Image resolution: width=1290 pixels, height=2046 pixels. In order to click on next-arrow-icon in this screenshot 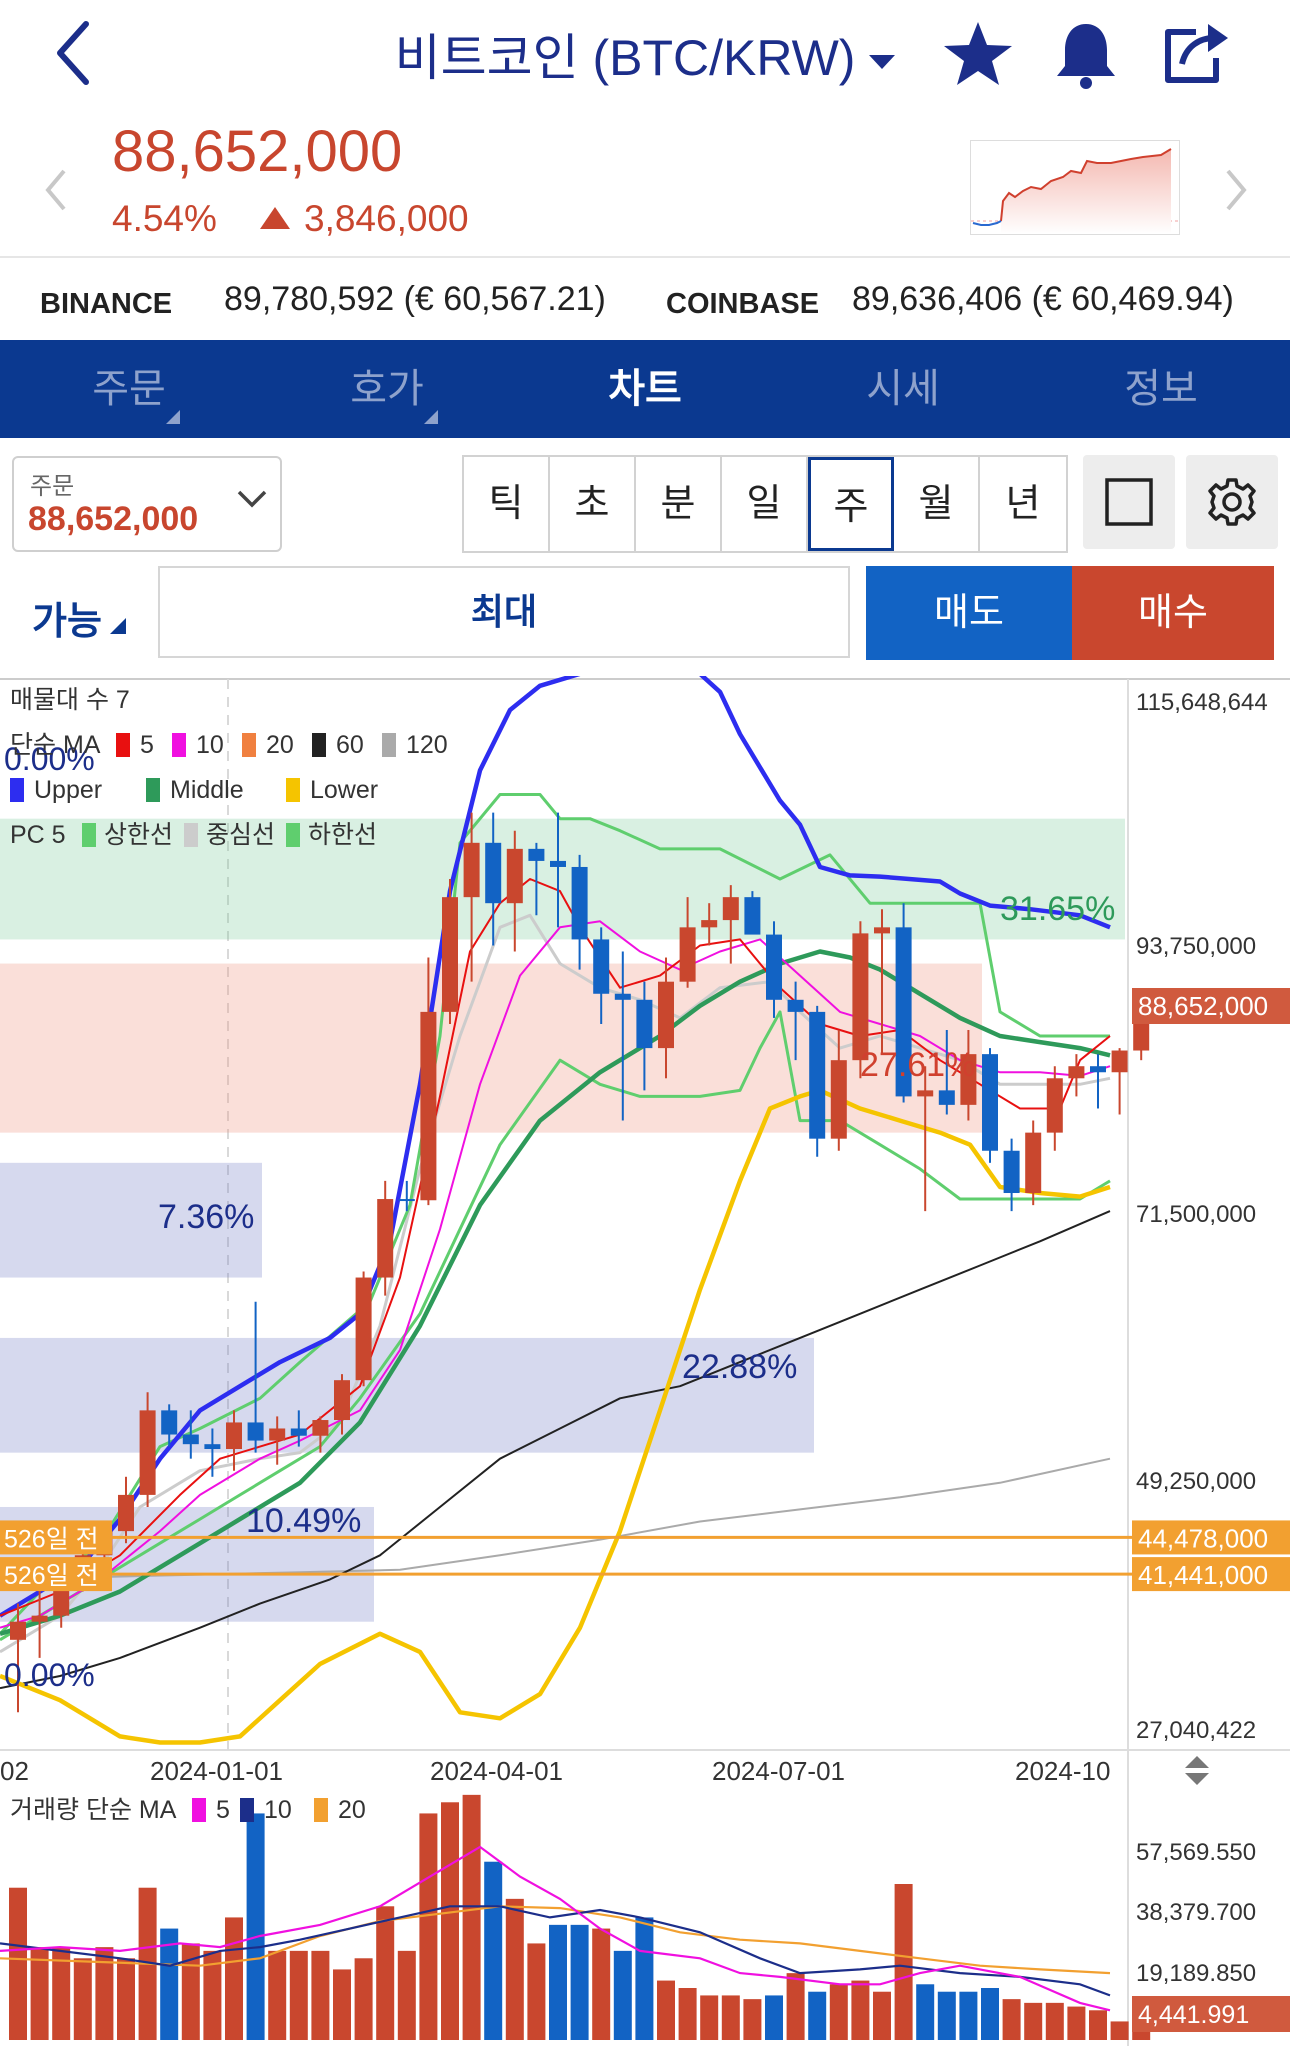, I will do `click(1234, 190)`.